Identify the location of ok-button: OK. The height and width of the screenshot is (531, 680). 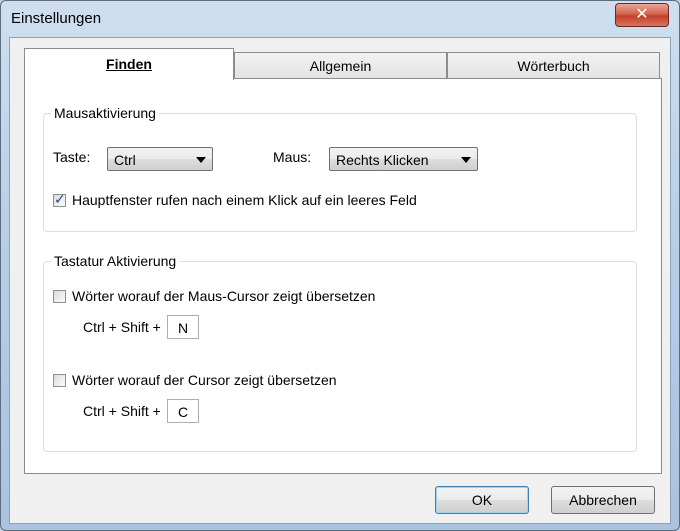
(482, 500).